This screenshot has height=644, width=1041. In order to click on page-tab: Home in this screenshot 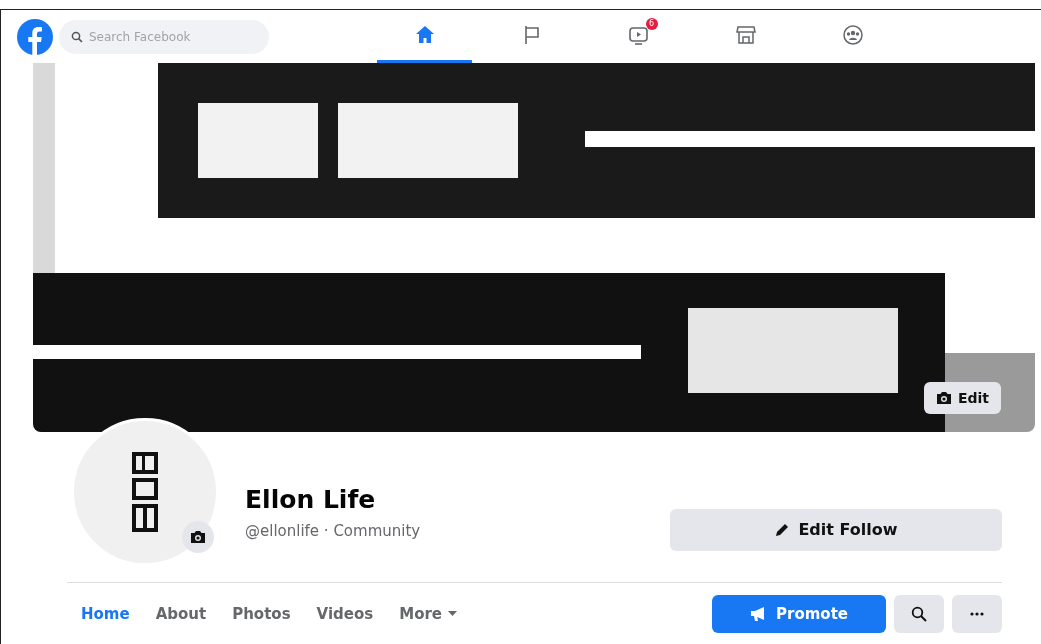, I will do `click(105, 614)`.